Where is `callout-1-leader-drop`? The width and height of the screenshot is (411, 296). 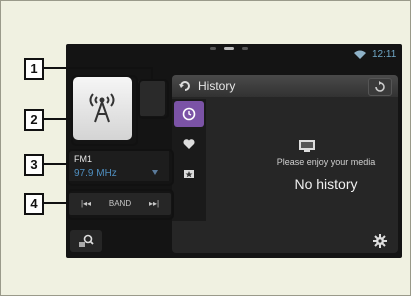
callout-1-leader-drop is located at coordinates (152, 73).